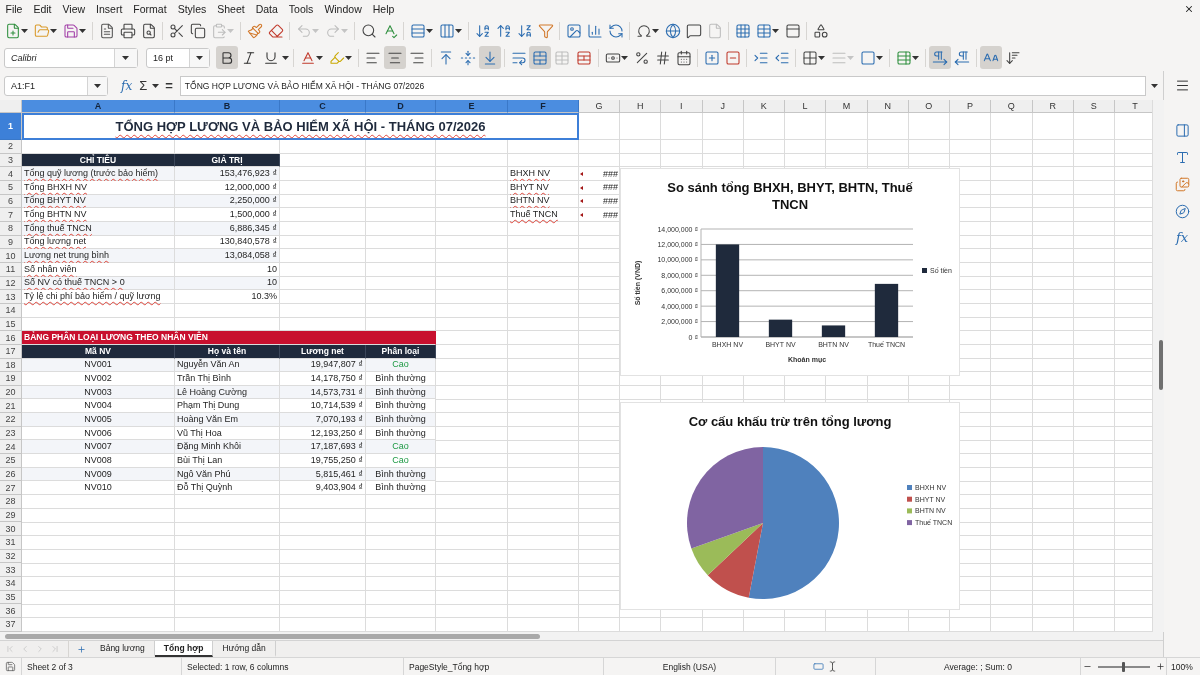  What do you see at coordinates (1182, 85) in the screenshot?
I see `menu-icon` at bounding box center [1182, 85].